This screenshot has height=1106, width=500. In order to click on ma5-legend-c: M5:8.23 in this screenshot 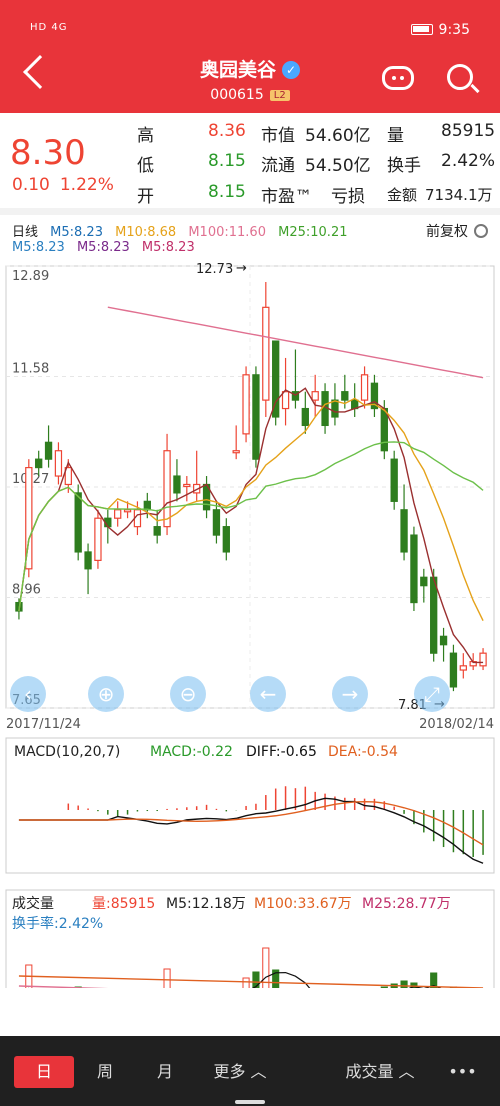, I will do `click(103, 247)`.